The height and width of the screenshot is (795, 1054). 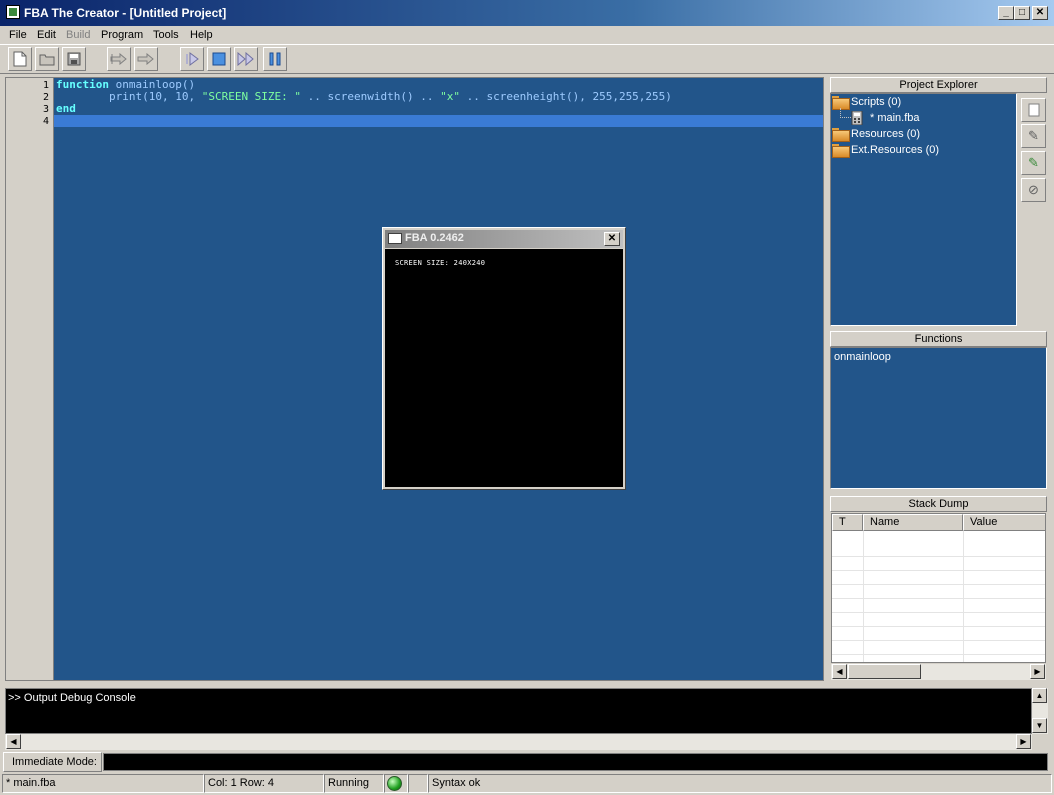 I want to click on status-state: Running, so click(x=354, y=783).